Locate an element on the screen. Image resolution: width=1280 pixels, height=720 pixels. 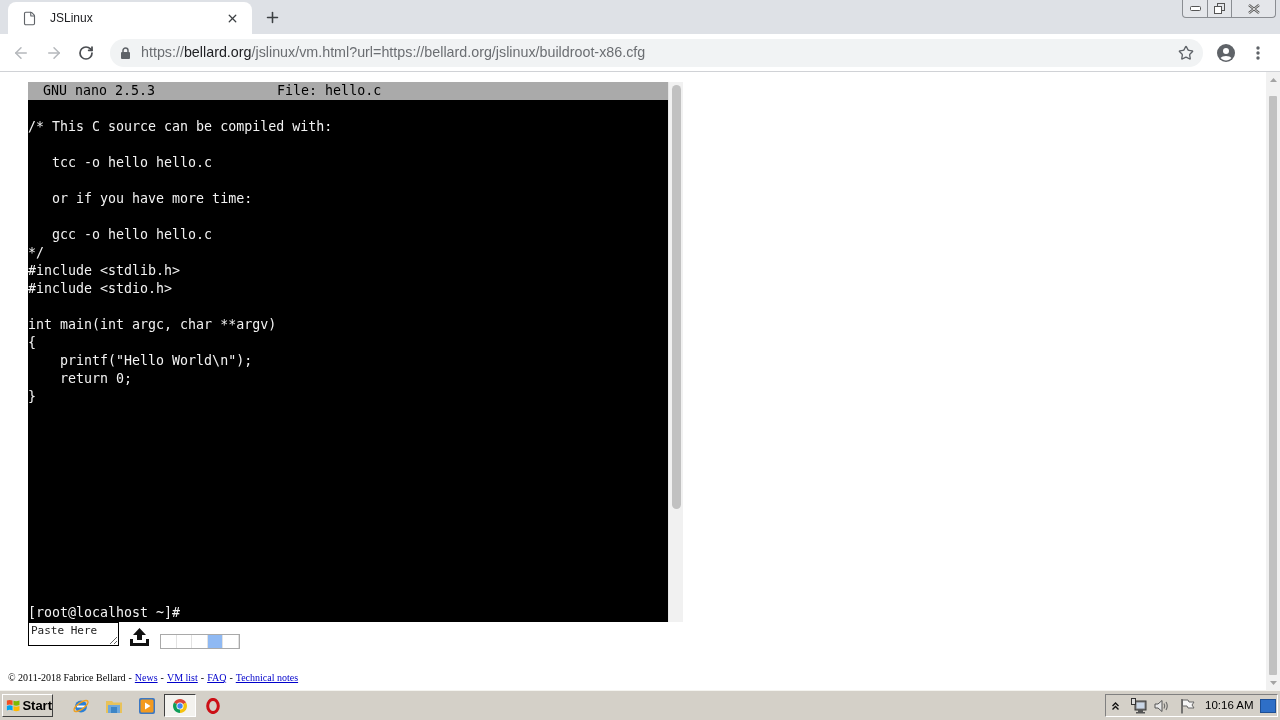
footer-link: VM list is located at coordinates (182, 677).